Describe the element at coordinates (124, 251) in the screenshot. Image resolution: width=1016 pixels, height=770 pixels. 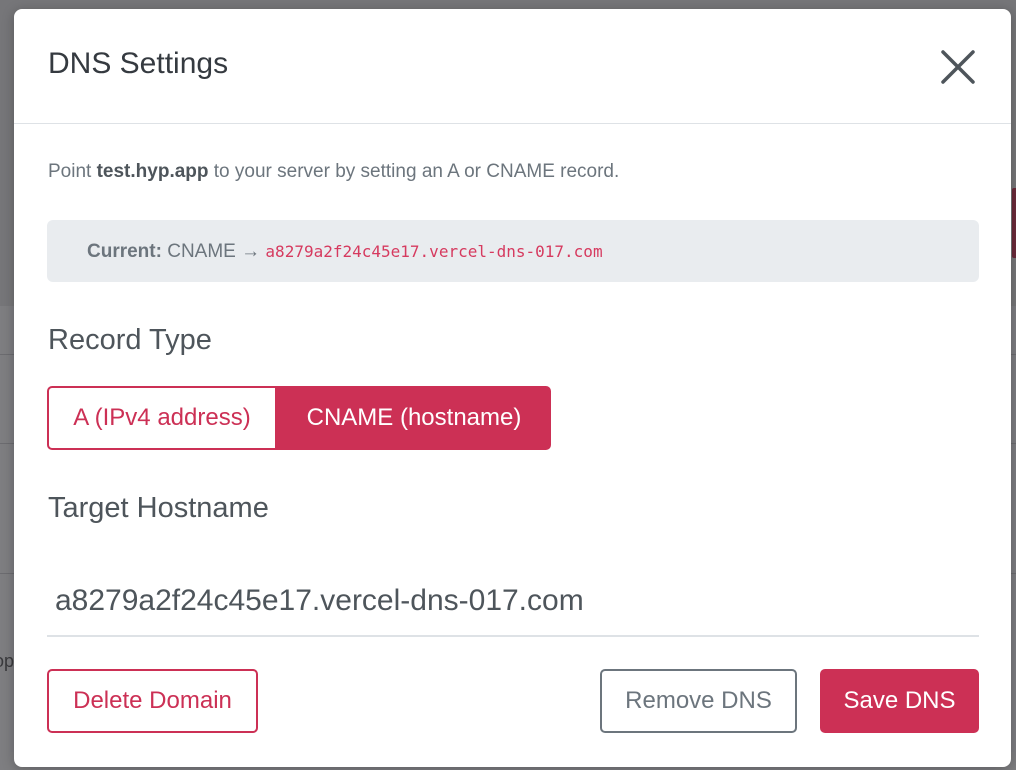
I see `current-label: Current:` at that location.